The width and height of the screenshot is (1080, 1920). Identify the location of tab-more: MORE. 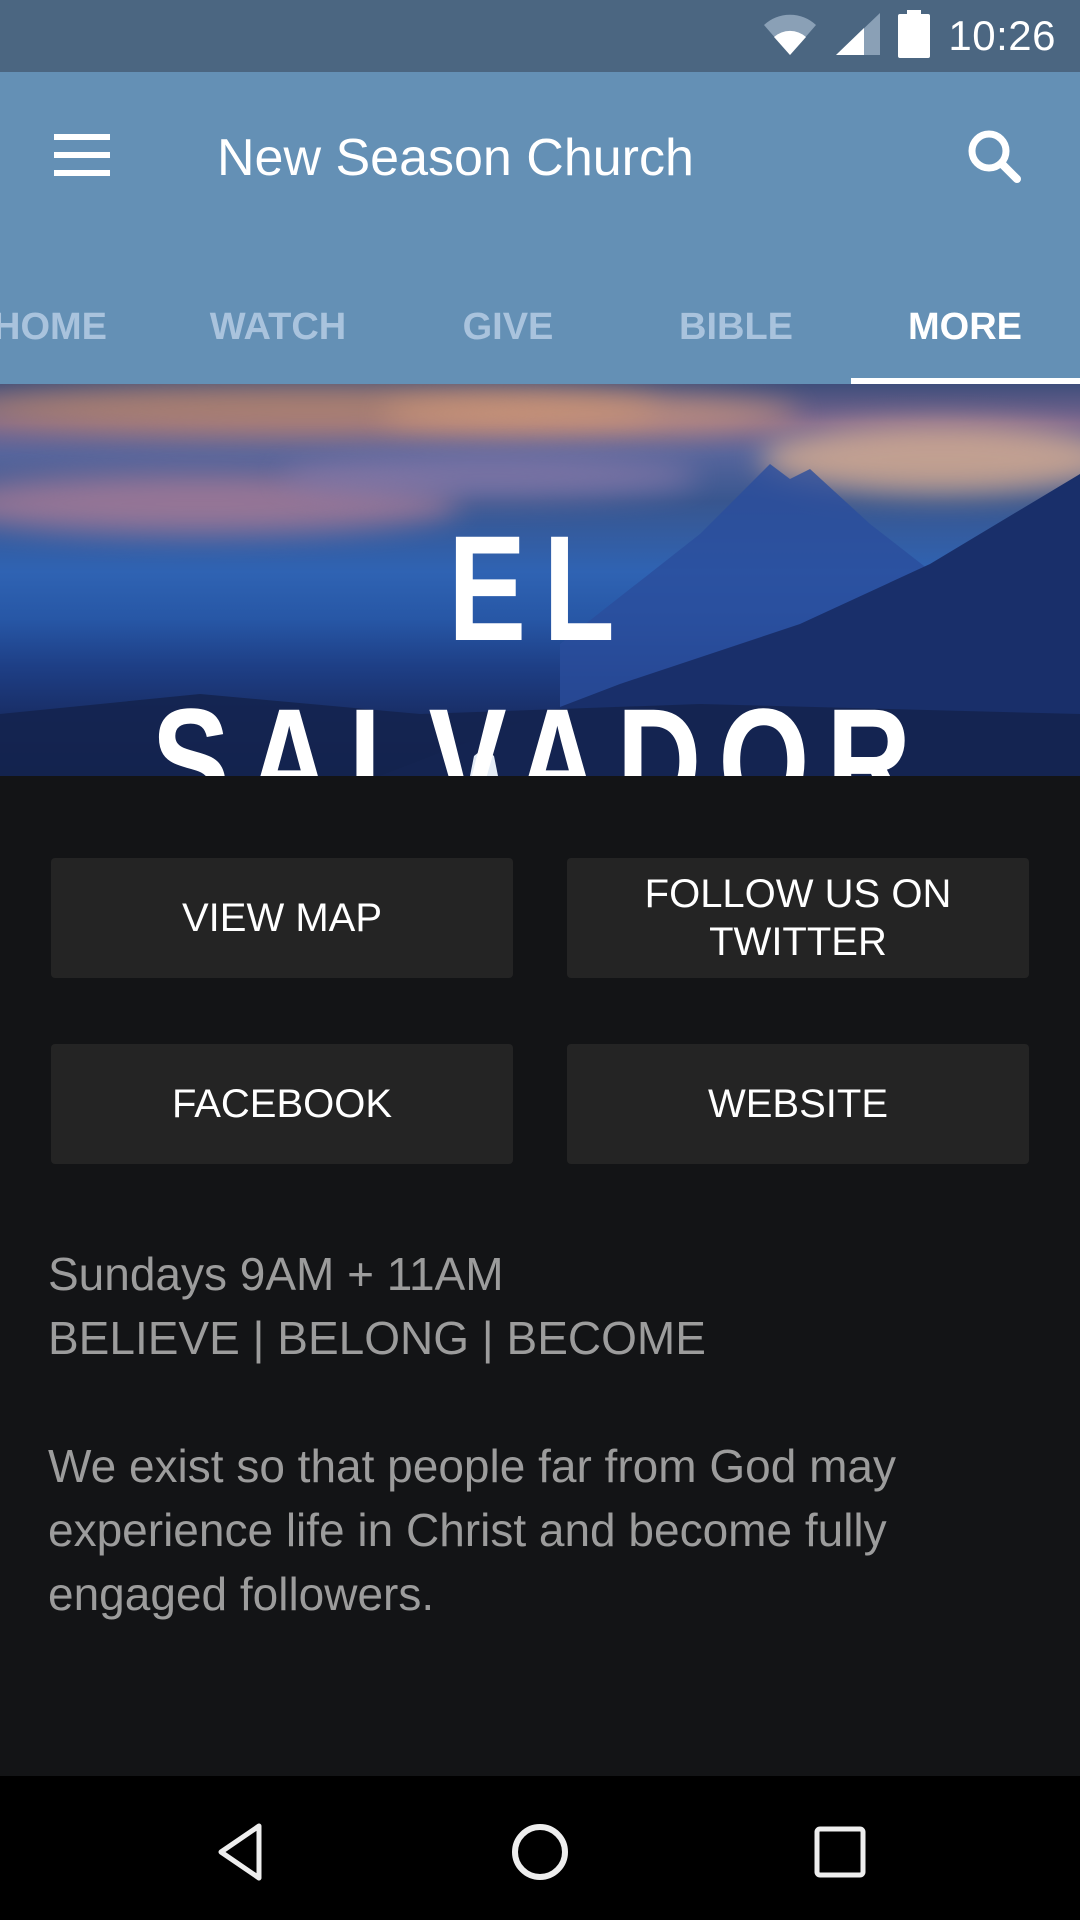
(965, 327).